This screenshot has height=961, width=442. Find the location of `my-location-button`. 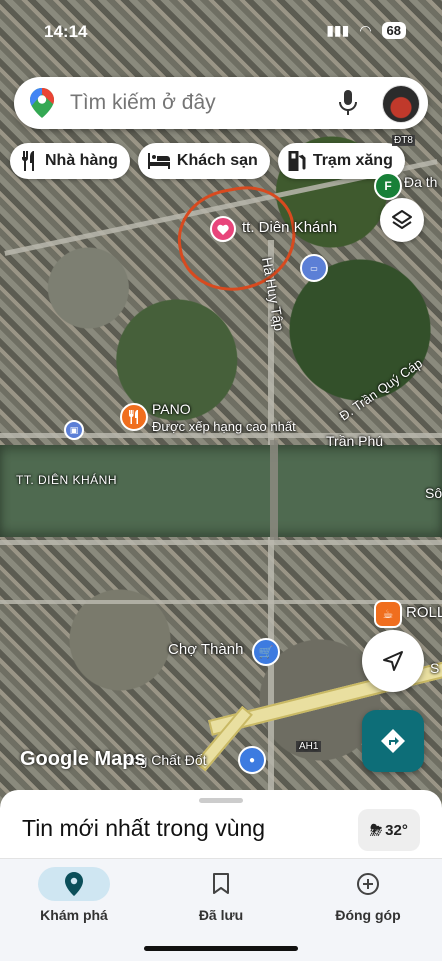

my-location-button is located at coordinates (393, 661).